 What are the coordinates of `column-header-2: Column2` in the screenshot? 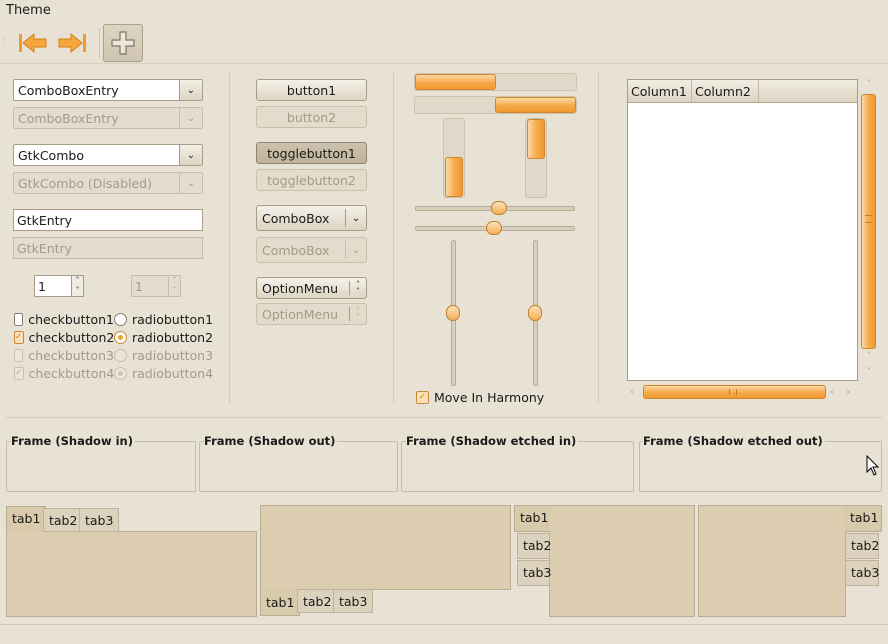 It's located at (725, 91).